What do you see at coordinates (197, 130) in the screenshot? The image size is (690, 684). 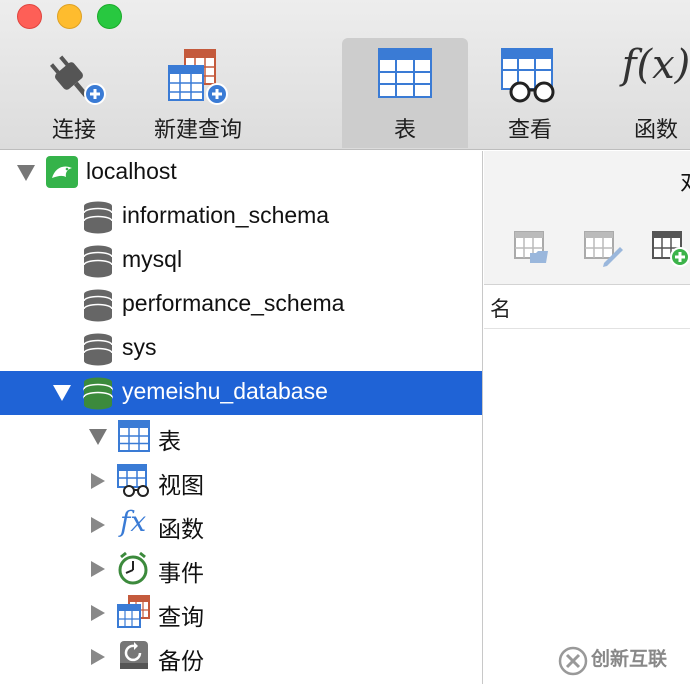 I see `new-query-label: 新建查询` at bounding box center [197, 130].